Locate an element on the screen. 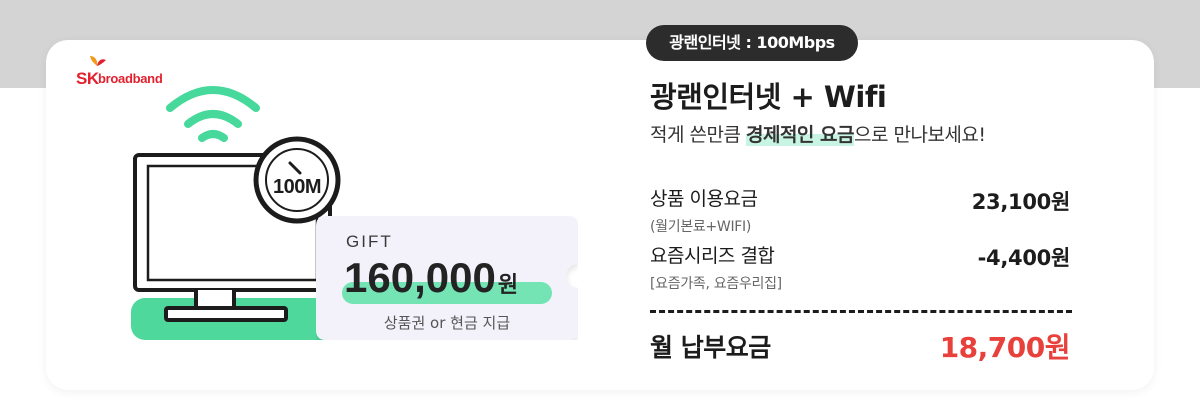 The width and height of the screenshot is (1200, 400). gift-payment-note: 상품권 or 현금 지급 is located at coordinates (447, 323).